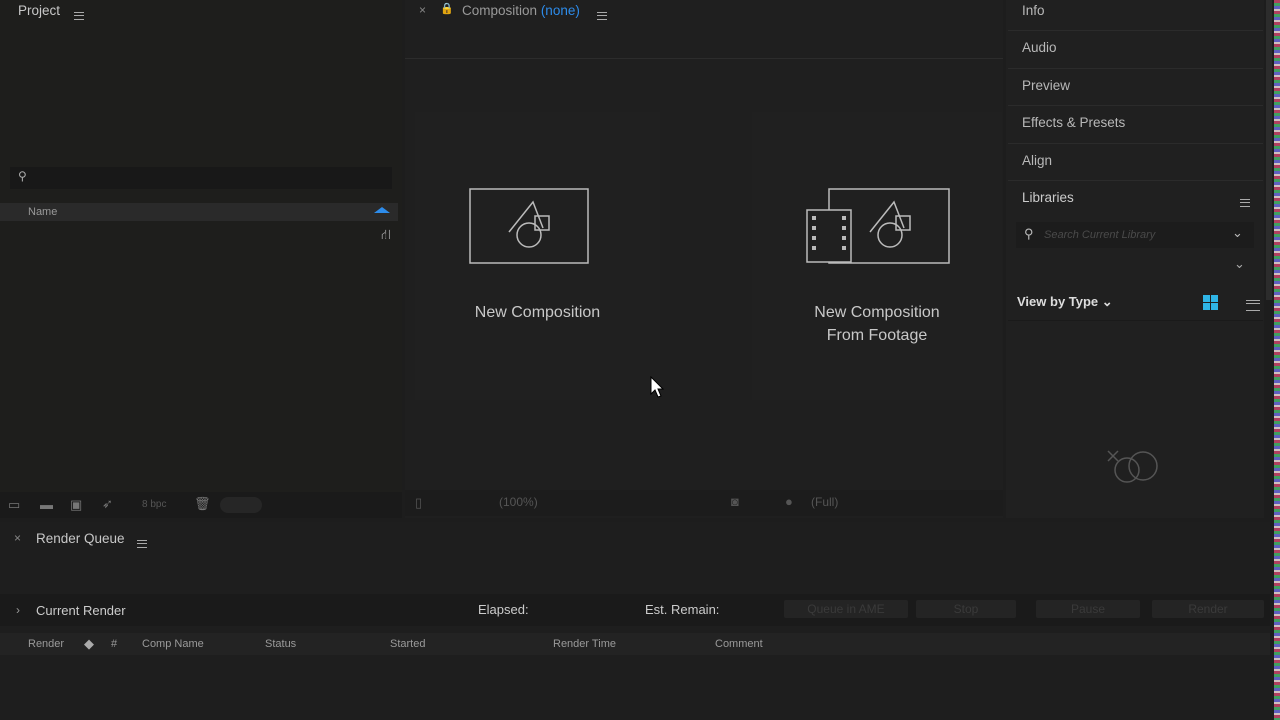  Describe the element at coordinates (386, 235) in the screenshot. I see `flowchart-icon: ⛙` at that location.